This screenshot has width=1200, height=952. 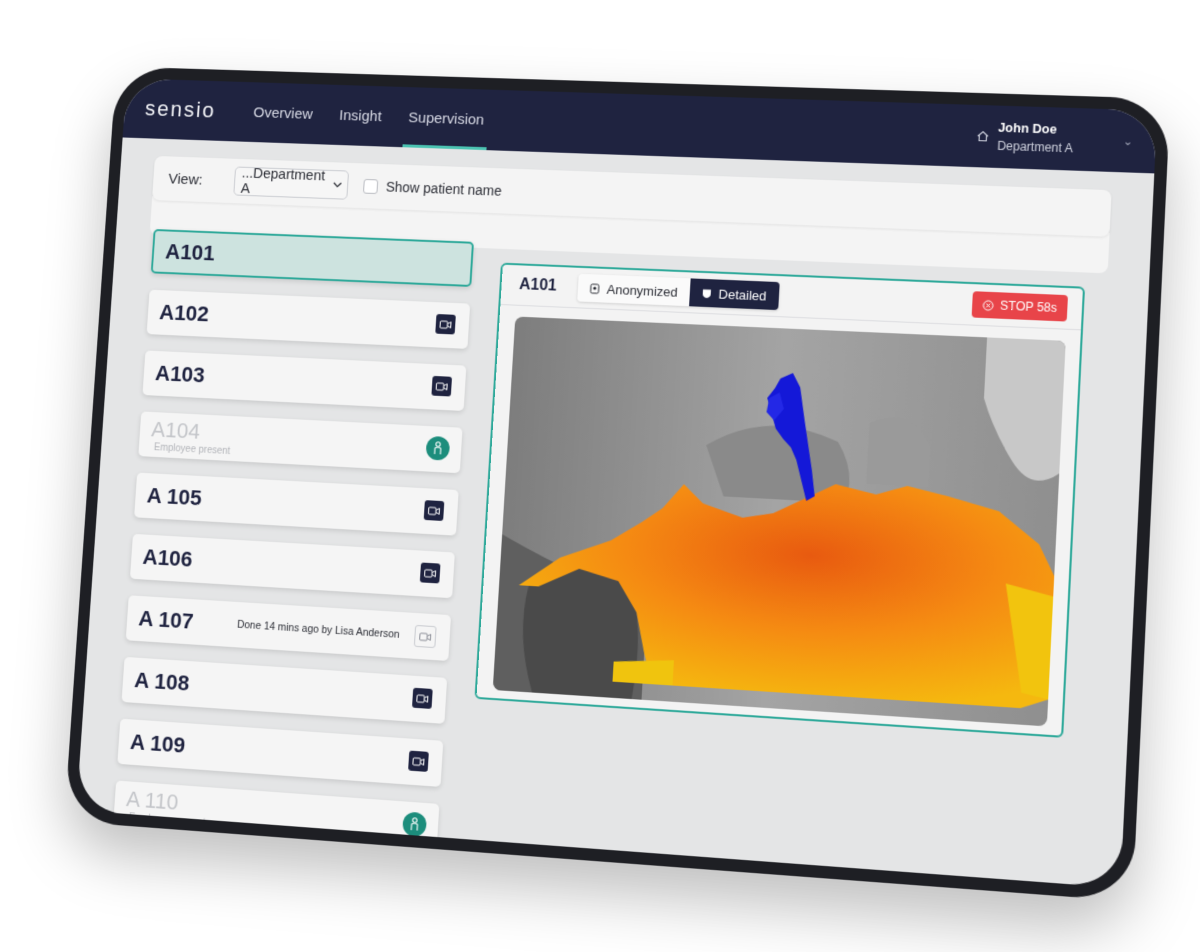 I want to click on done-status-text: Done 14 mins ago by Lisa Anderson, so click(x=318, y=630).